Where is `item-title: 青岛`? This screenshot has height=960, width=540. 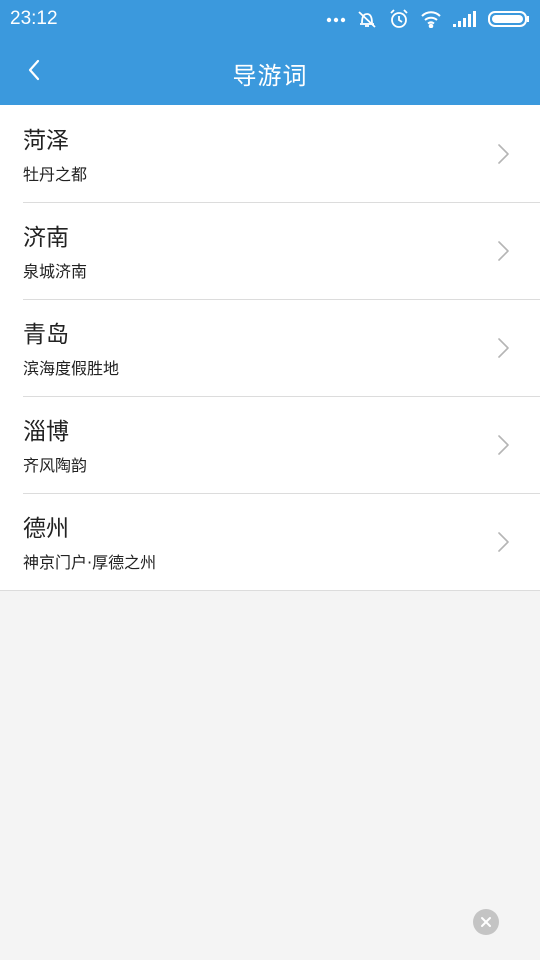 item-title: 青岛 is located at coordinates (46, 335).